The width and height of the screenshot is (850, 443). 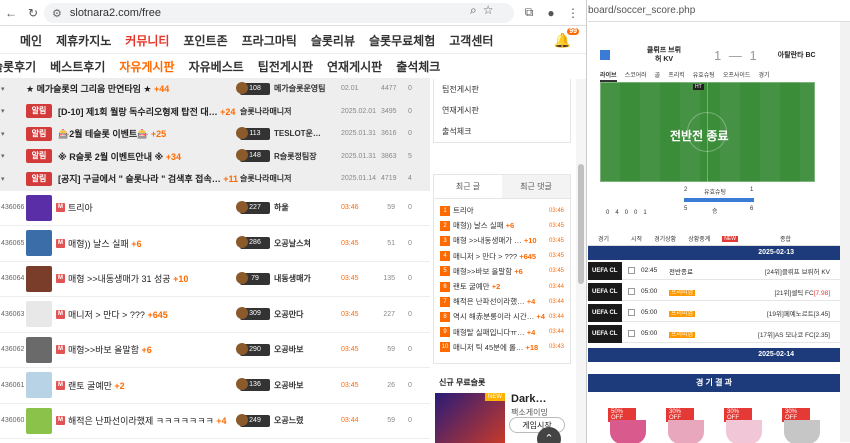 I want to click on menu-item: 제휴카지노, so click(x=83, y=40).